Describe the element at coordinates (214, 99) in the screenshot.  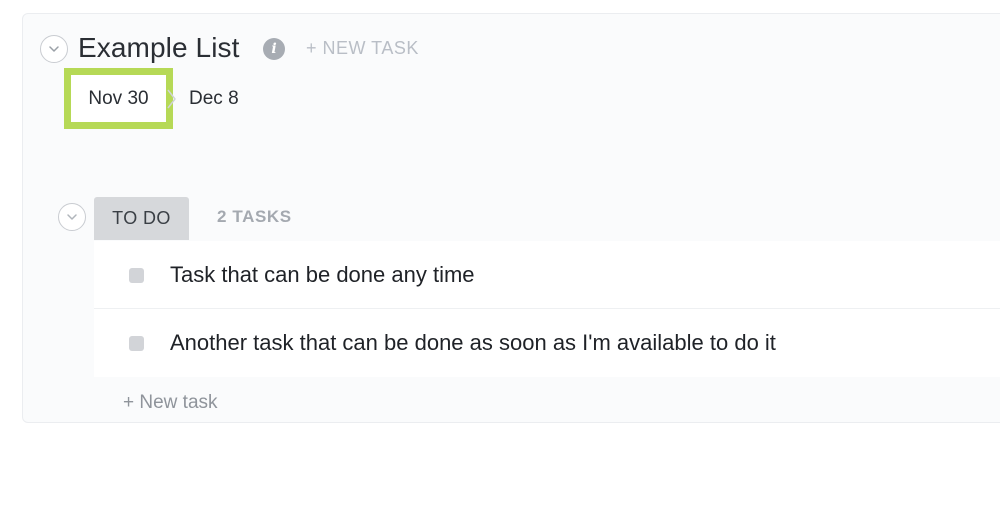
I see `end-date: Dec 8` at that location.